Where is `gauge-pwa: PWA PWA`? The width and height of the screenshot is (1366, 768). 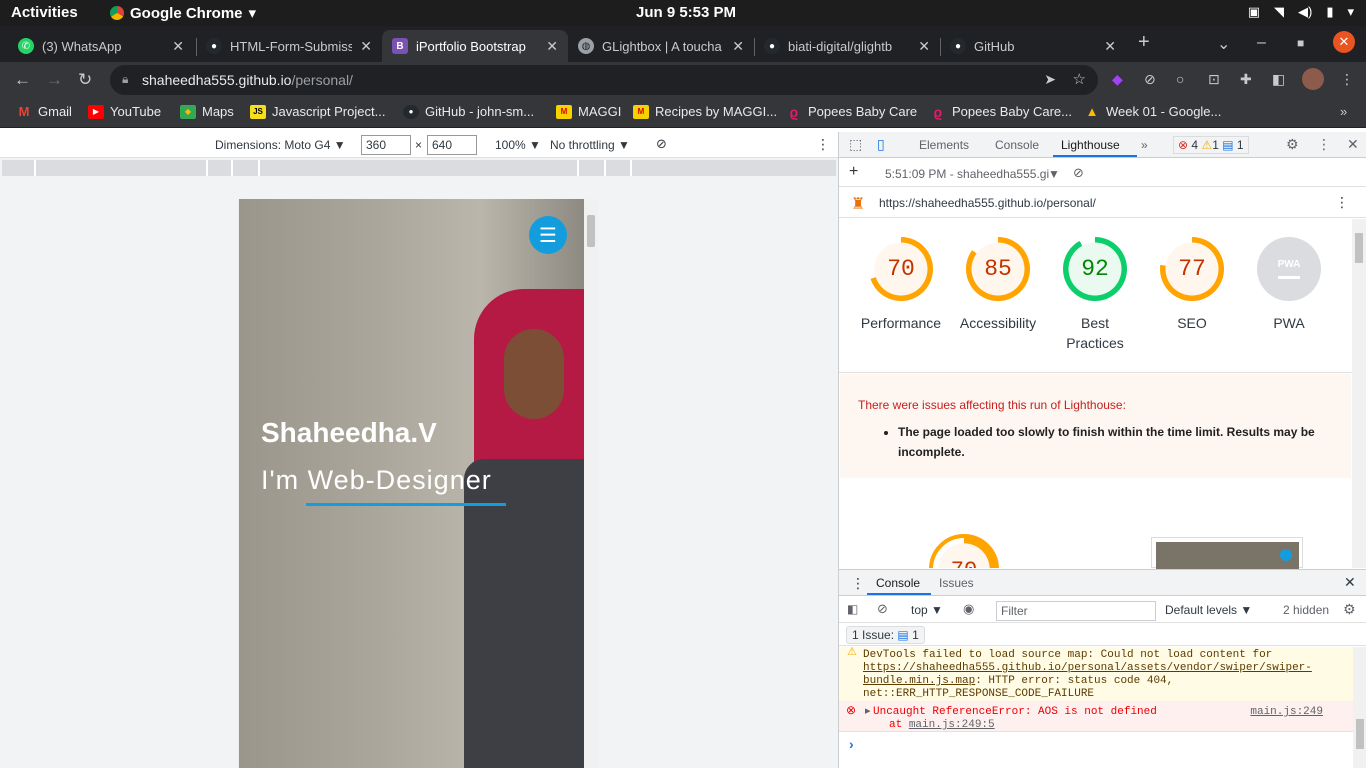
gauge-pwa: PWA PWA is located at coordinates (1289, 285).